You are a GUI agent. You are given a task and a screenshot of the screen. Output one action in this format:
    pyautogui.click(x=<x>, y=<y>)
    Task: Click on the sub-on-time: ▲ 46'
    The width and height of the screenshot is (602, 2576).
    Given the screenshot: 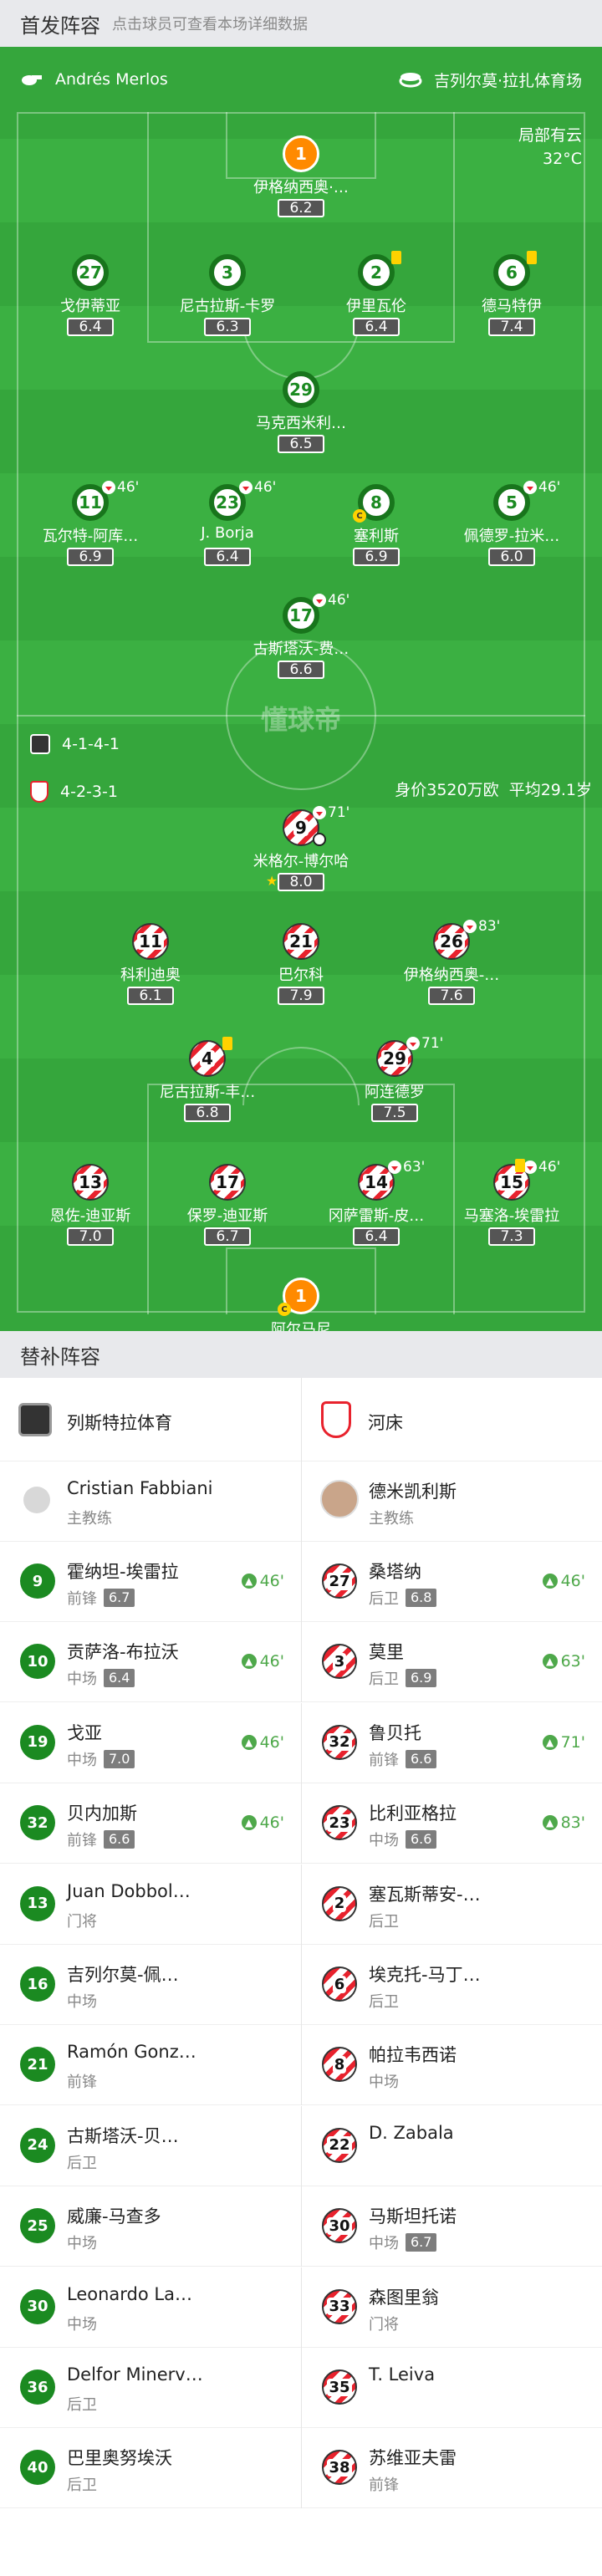 What is the action you would take?
    pyautogui.click(x=262, y=1581)
    